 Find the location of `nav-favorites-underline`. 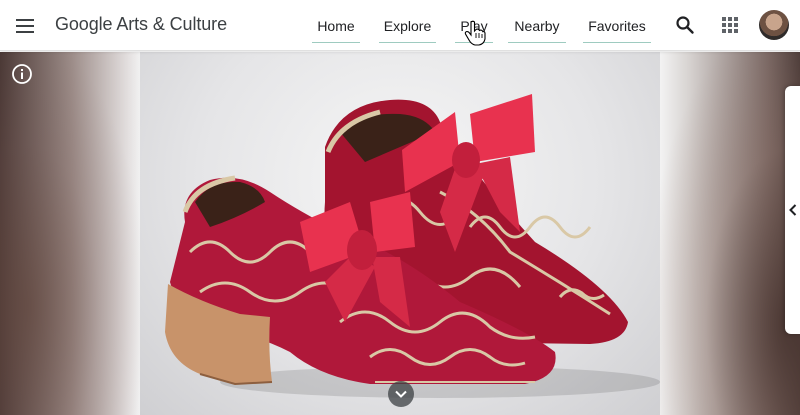

nav-favorites-underline is located at coordinates (617, 42).